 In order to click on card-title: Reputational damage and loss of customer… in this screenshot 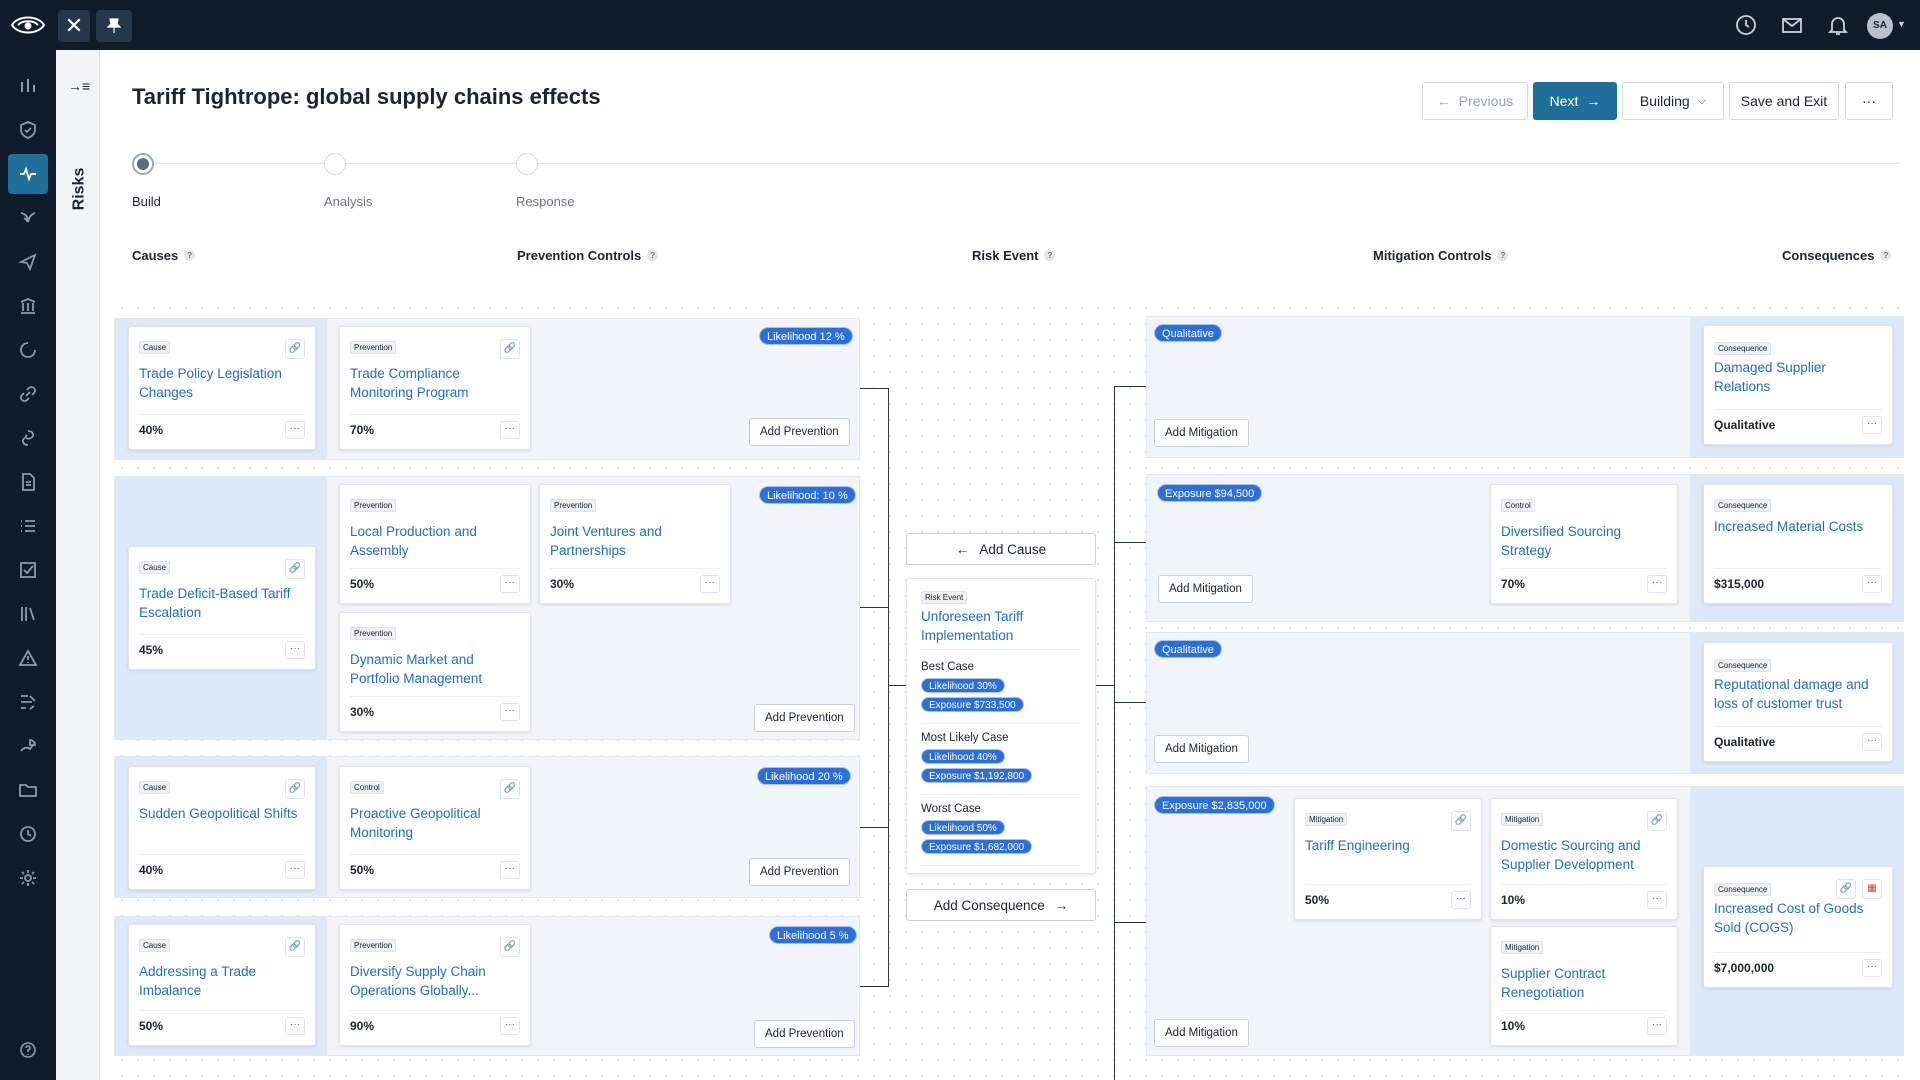, I will do `click(1795, 694)`.